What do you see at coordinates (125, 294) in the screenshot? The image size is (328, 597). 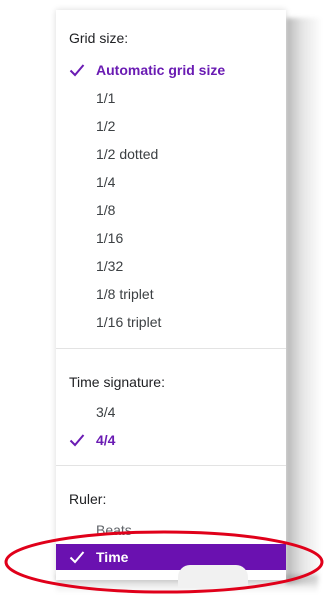 I see `grid-size-option-label: 1/8 triplet` at bounding box center [125, 294].